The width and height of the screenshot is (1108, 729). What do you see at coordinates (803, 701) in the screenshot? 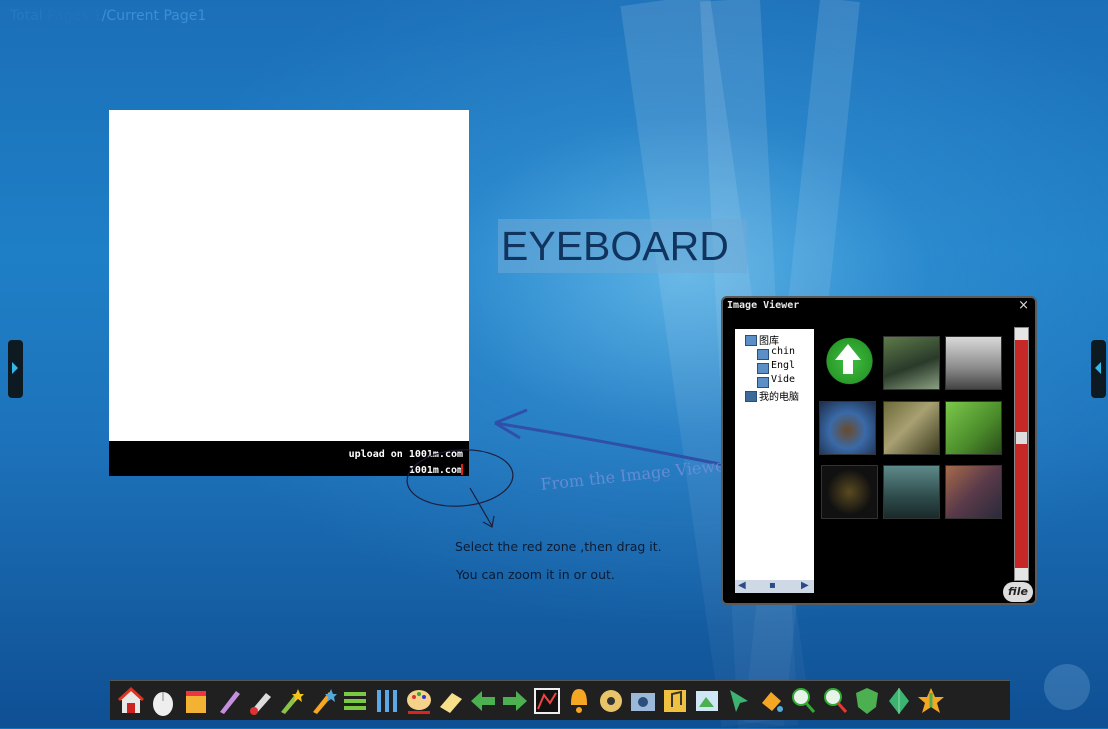
I see `zoom-in-icon` at bounding box center [803, 701].